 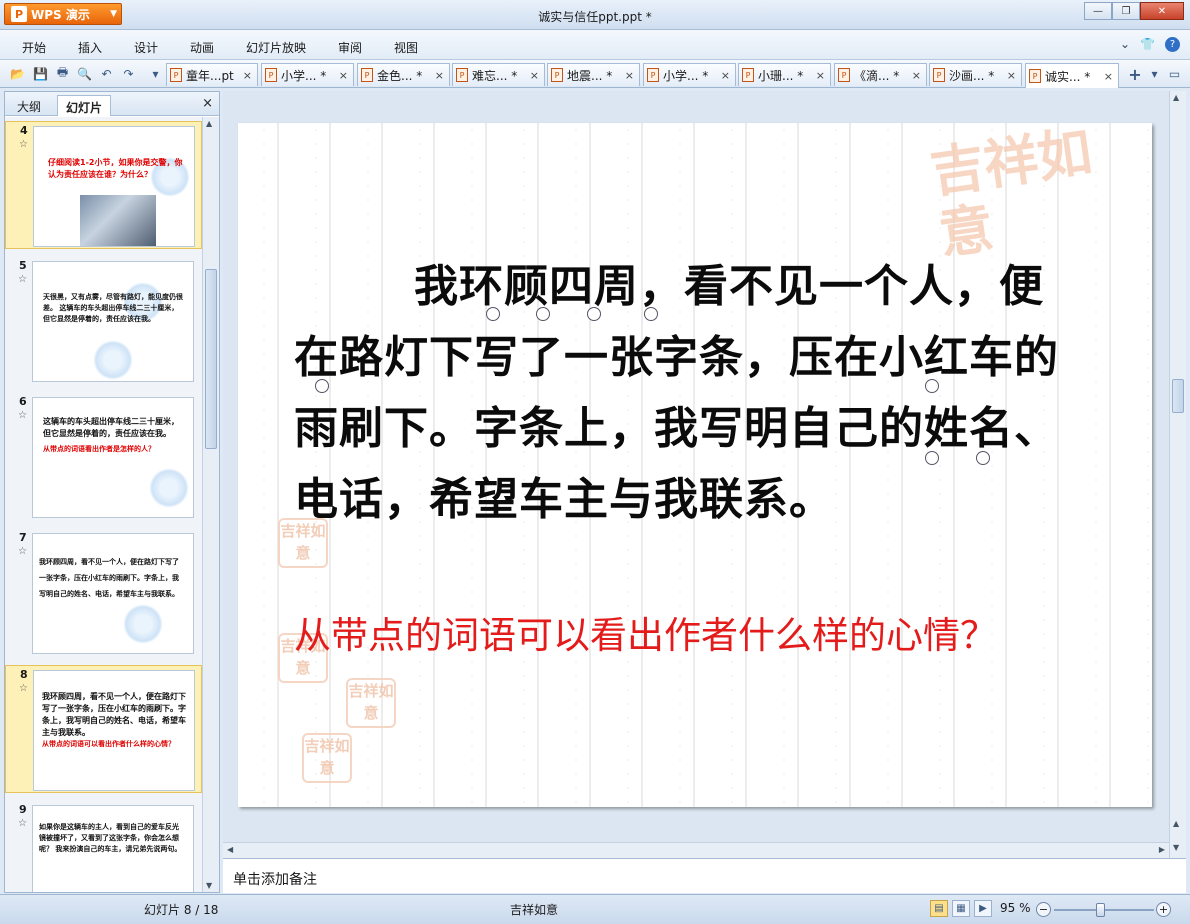 What do you see at coordinates (90, 47) in the screenshot?
I see `menu-item-insert: 插入` at bounding box center [90, 47].